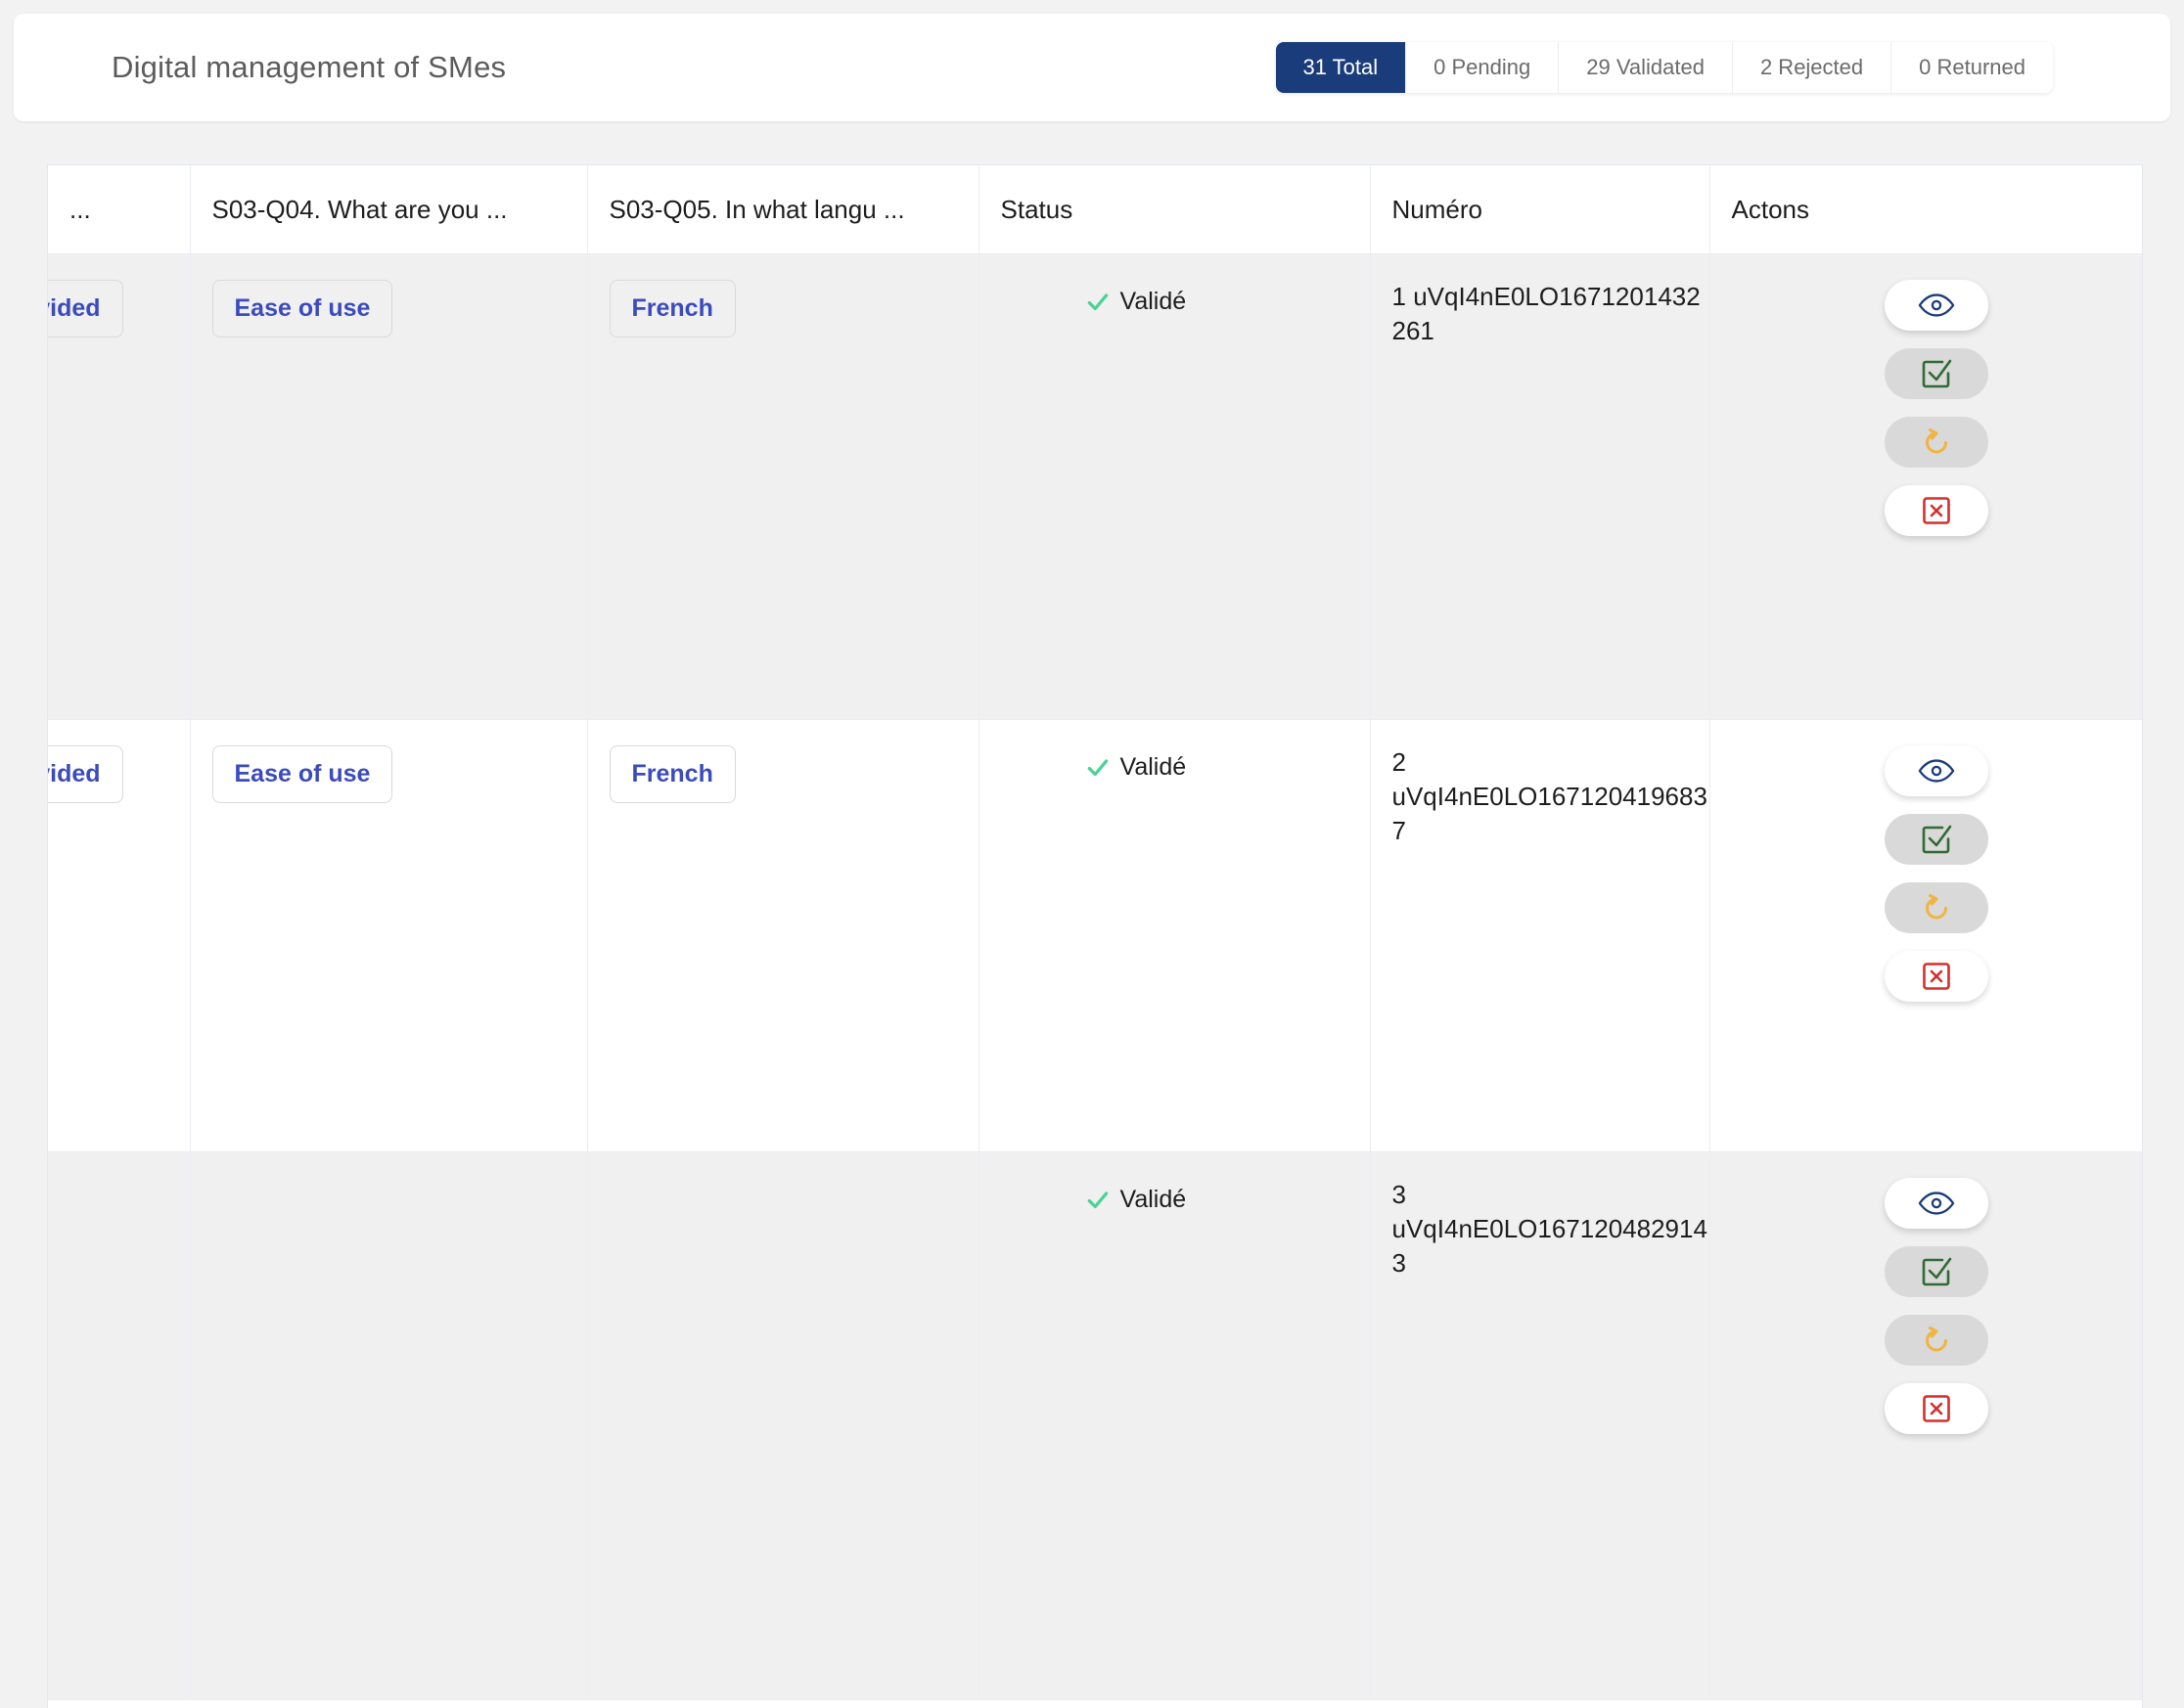  I want to click on numero-value: 1 uVqI4nE0LO1671201432261, so click(1550, 314).